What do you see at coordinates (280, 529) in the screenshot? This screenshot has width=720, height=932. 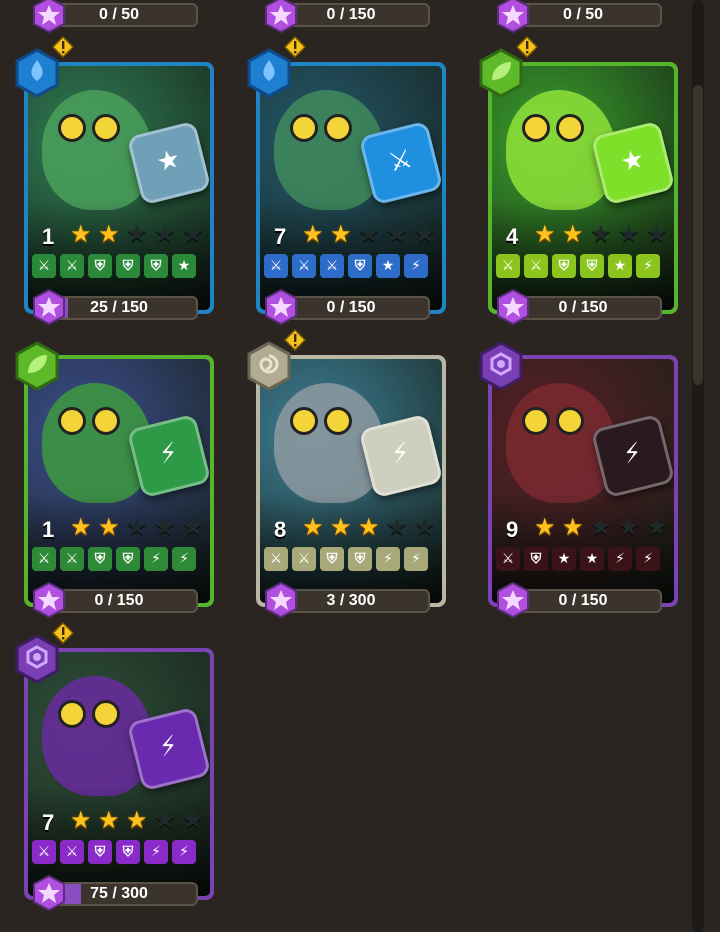 I see `card-level: 8` at bounding box center [280, 529].